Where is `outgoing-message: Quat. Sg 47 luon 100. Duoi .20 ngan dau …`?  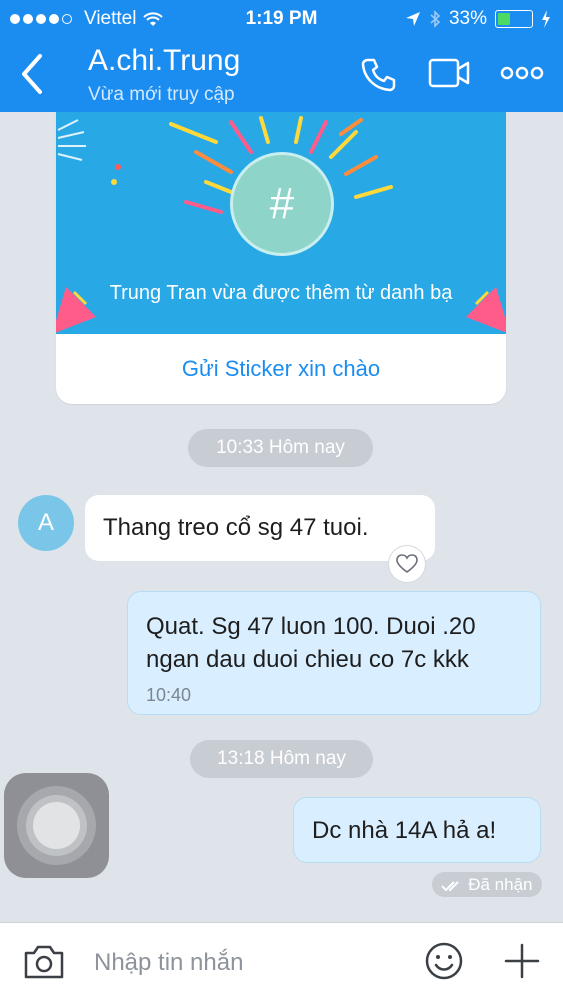 outgoing-message: Quat. Sg 47 luon 100. Duoi .20 ngan dau … is located at coordinates (334, 653).